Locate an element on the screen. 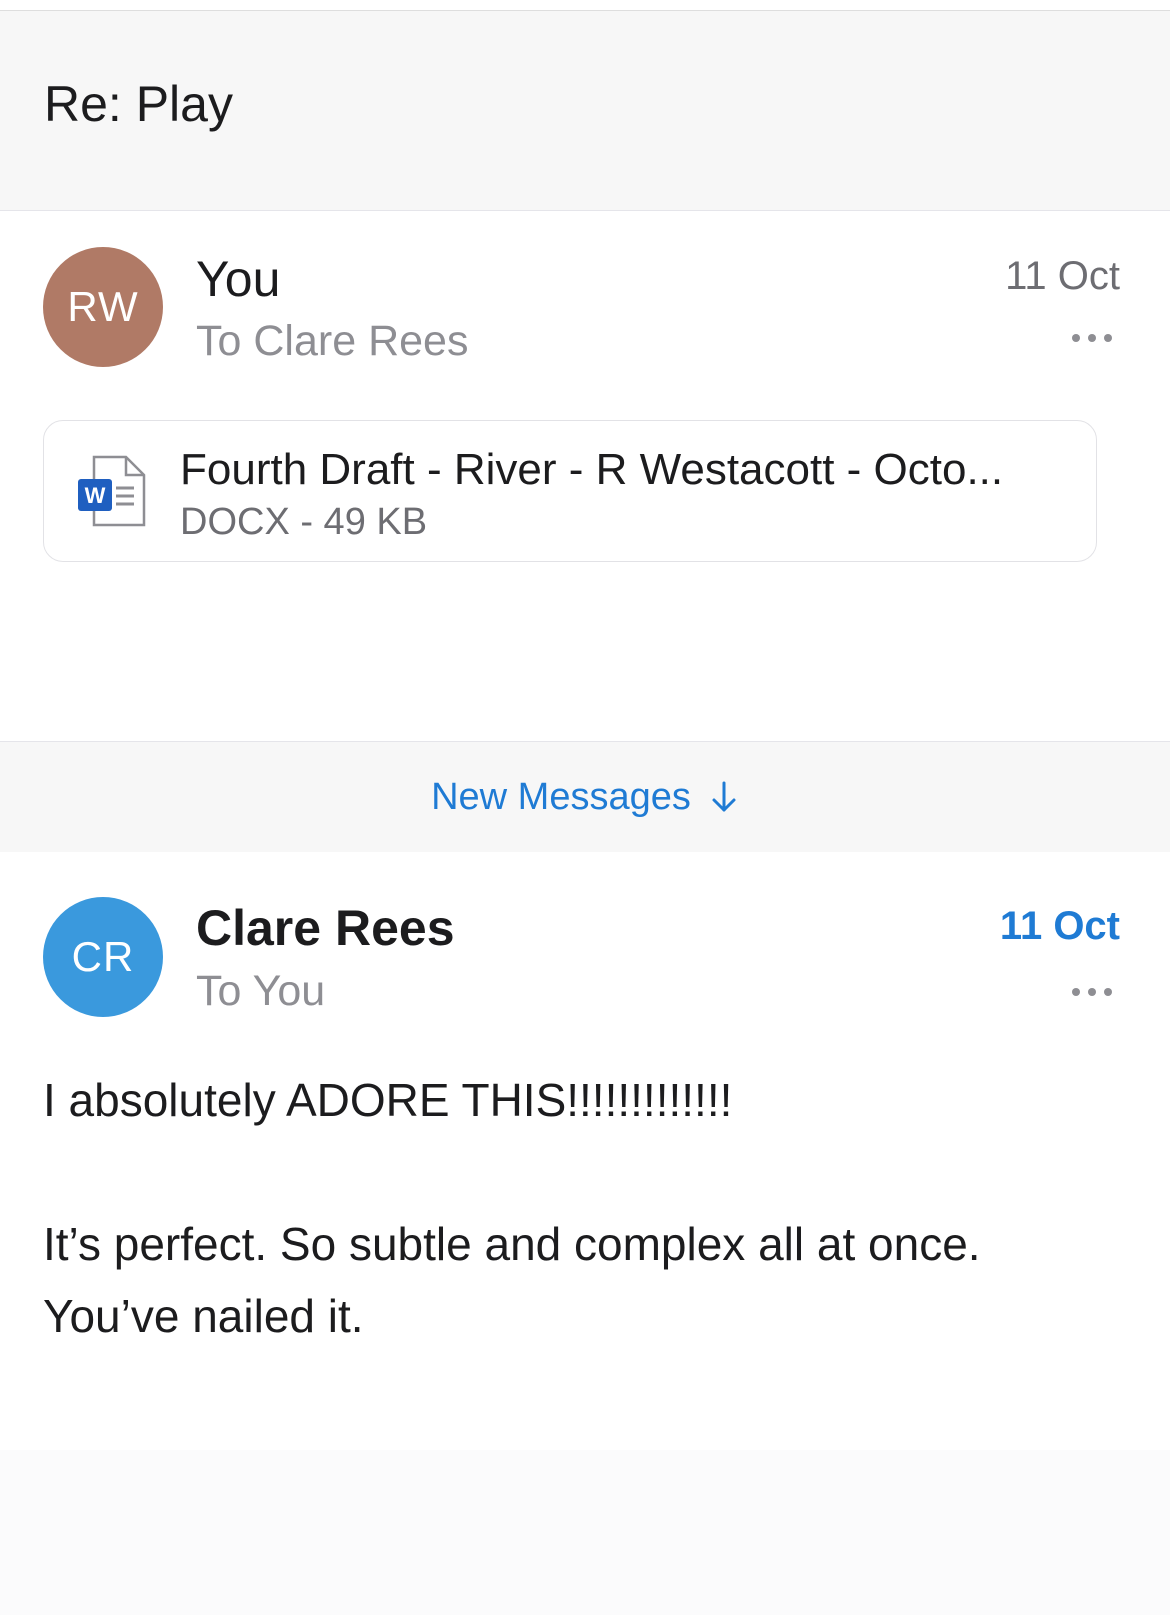 Image resolution: width=1170 pixels, height=1615 pixels. new-messages-button: New Messages is located at coordinates (585, 797).